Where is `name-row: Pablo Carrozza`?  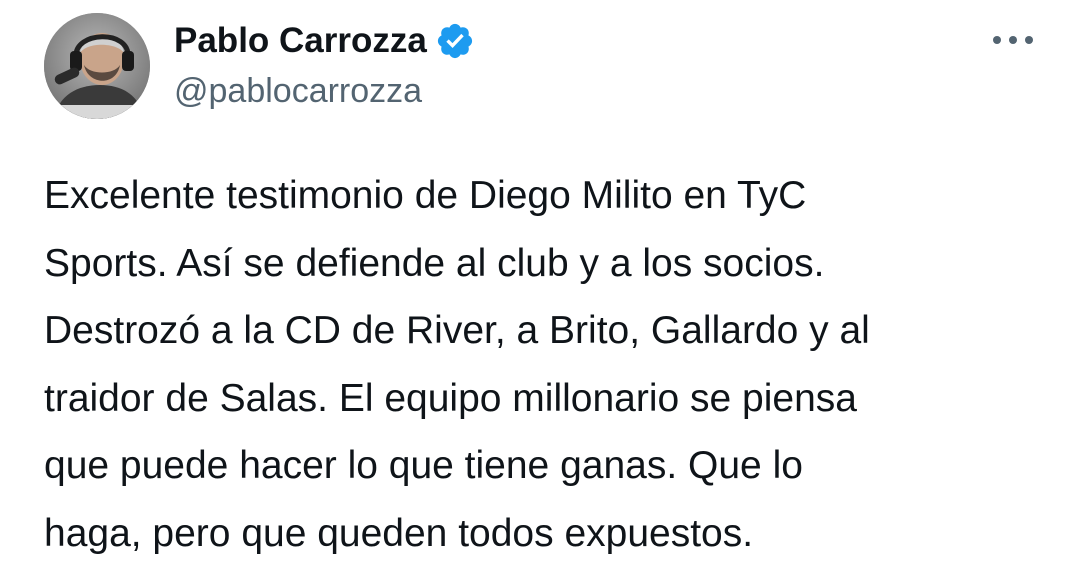
name-row: Pablo Carrozza is located at coordinates (324, 41).